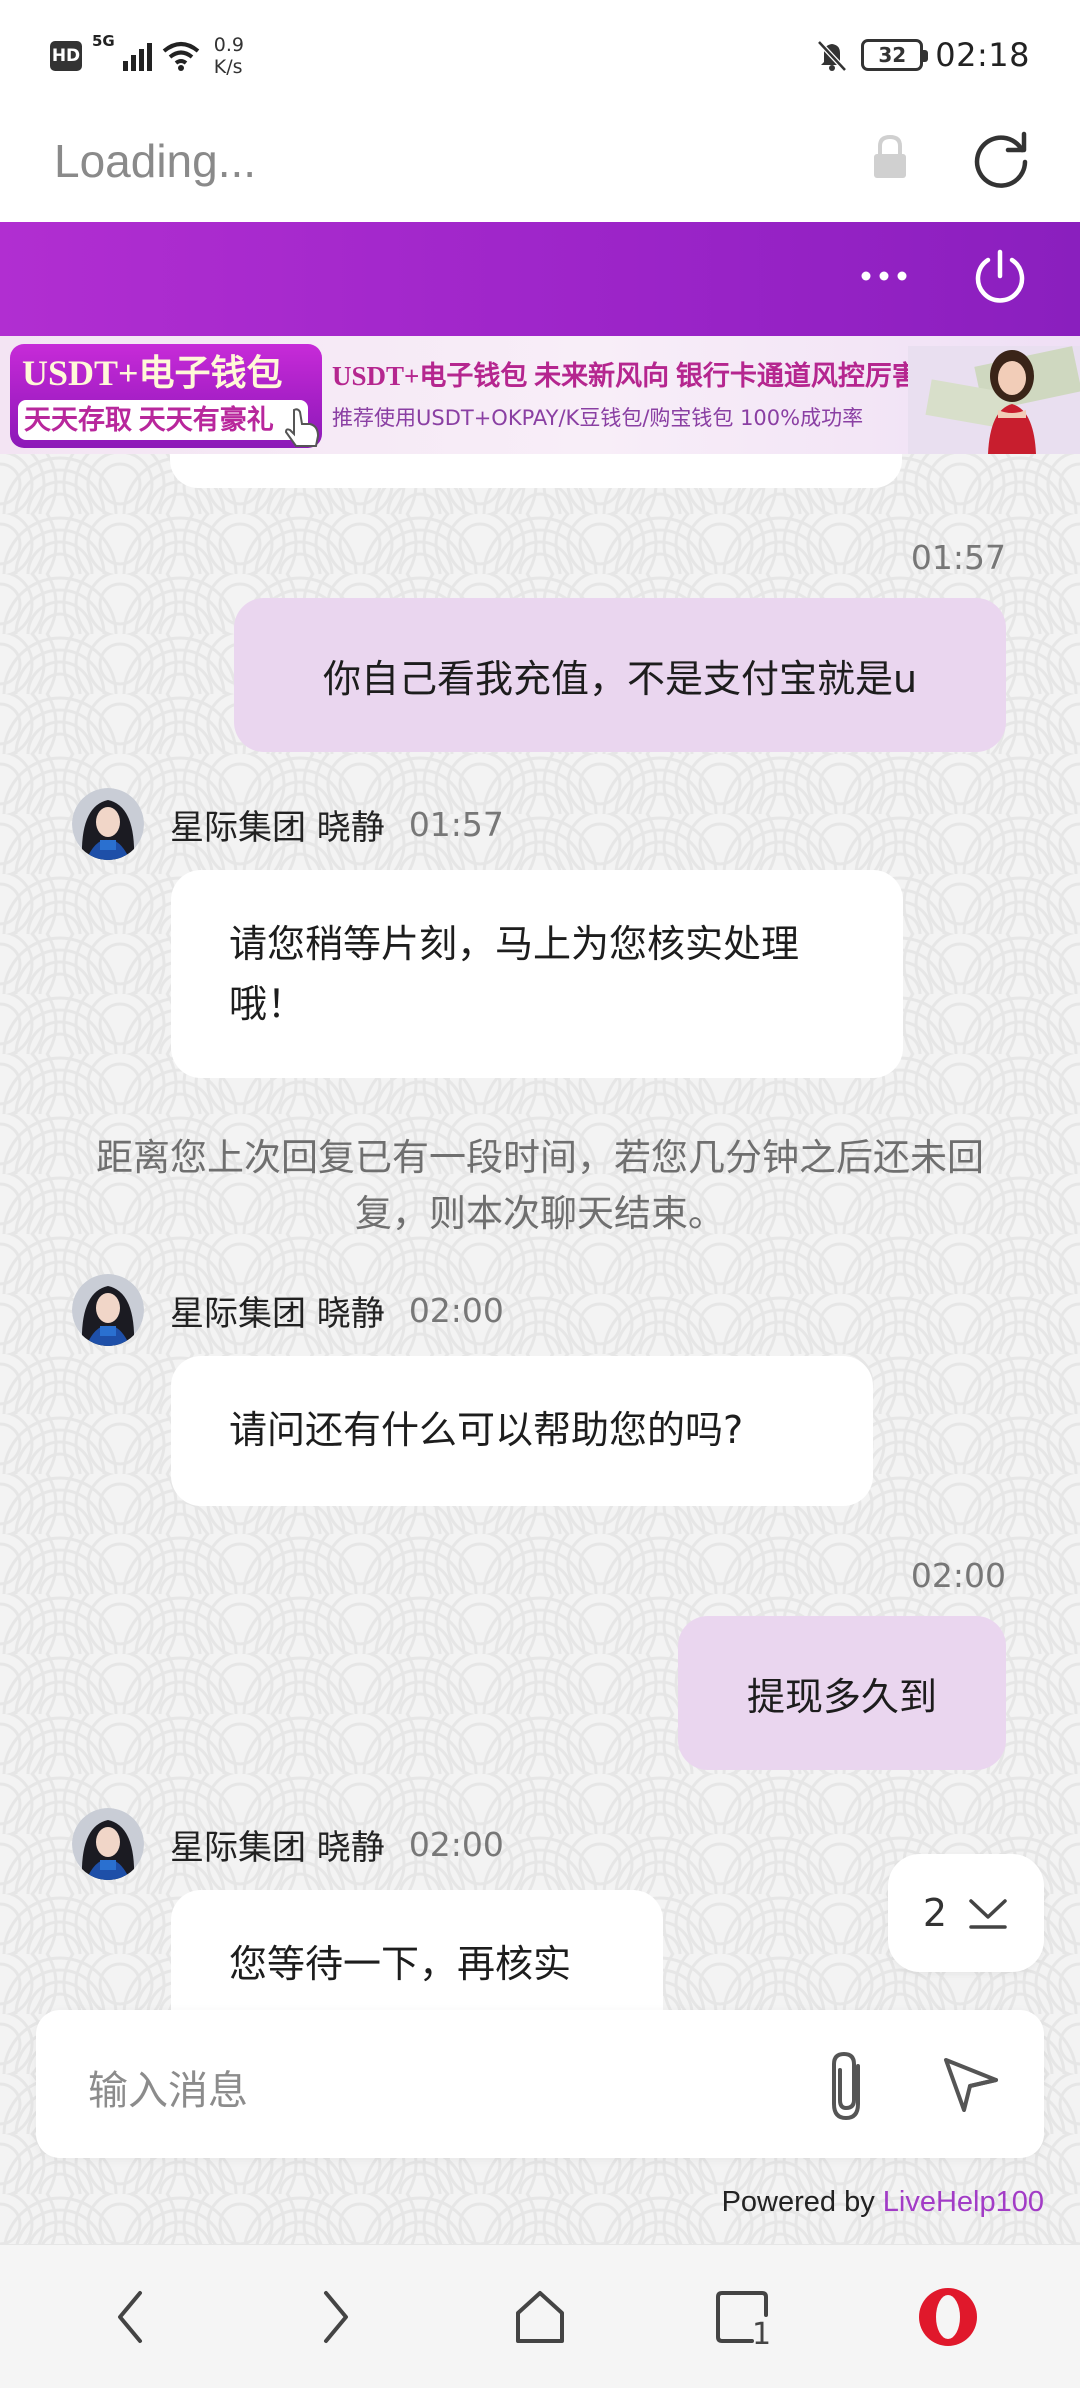 This screenshot has height=2388, width=1080. I want to click on forward-button, so click(336, 2317).